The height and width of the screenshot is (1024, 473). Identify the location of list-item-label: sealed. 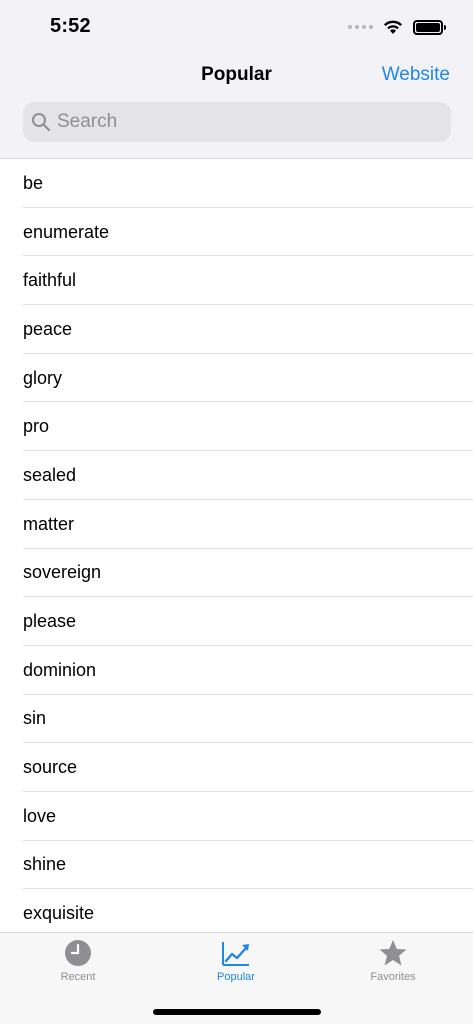
(50, 474).